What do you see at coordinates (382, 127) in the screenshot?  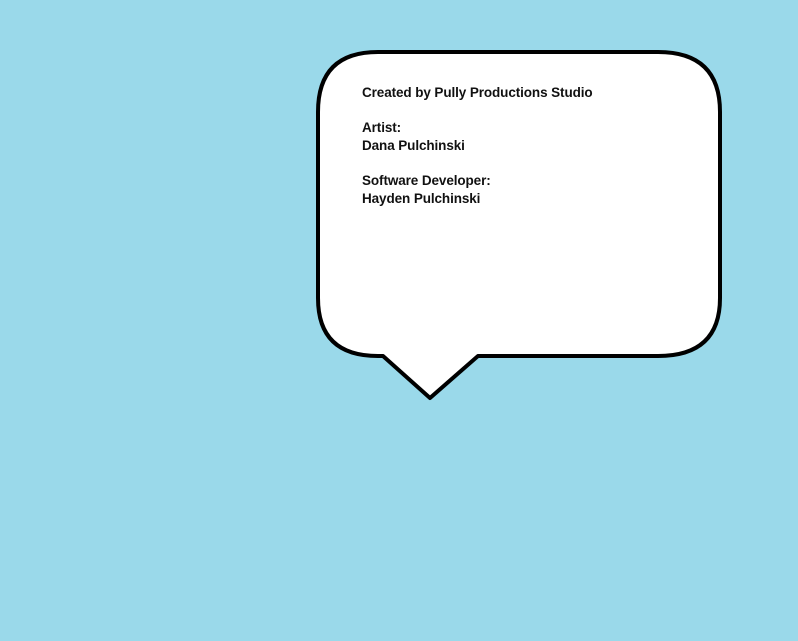 I see `artist-role: Artist:` at bounding box center [382, 127].